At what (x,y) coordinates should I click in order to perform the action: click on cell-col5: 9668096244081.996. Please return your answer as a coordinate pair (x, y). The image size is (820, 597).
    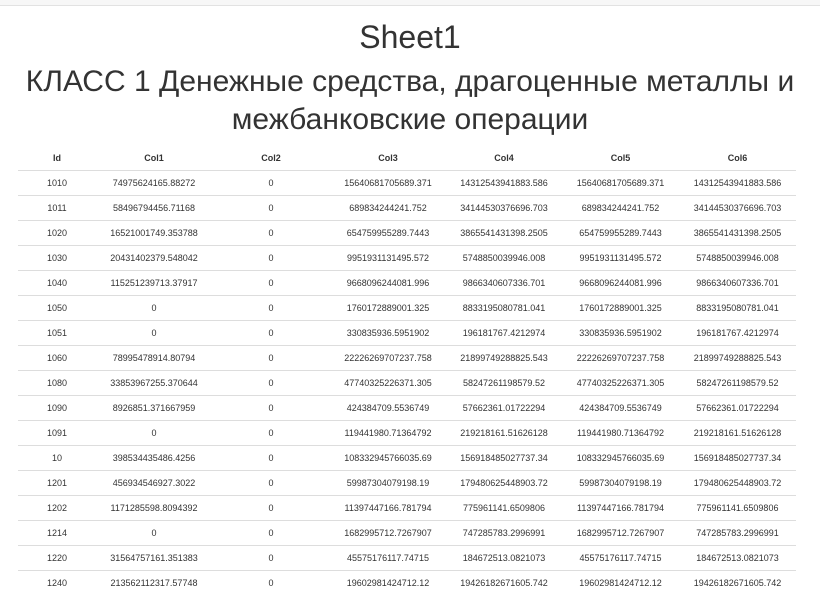
    Looking at the image, I should click on (620, 283).